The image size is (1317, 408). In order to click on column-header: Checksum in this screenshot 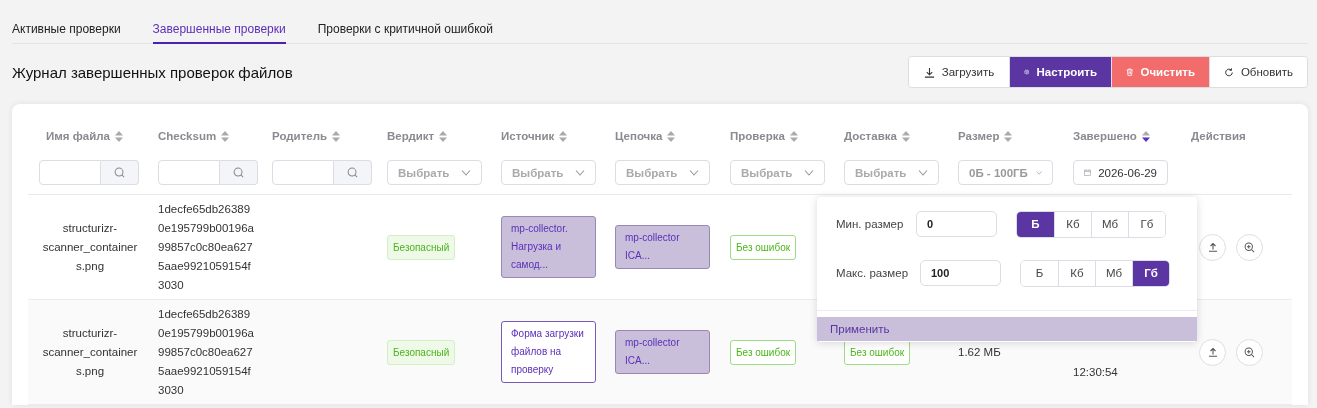, I will do `click(187, 136)`.